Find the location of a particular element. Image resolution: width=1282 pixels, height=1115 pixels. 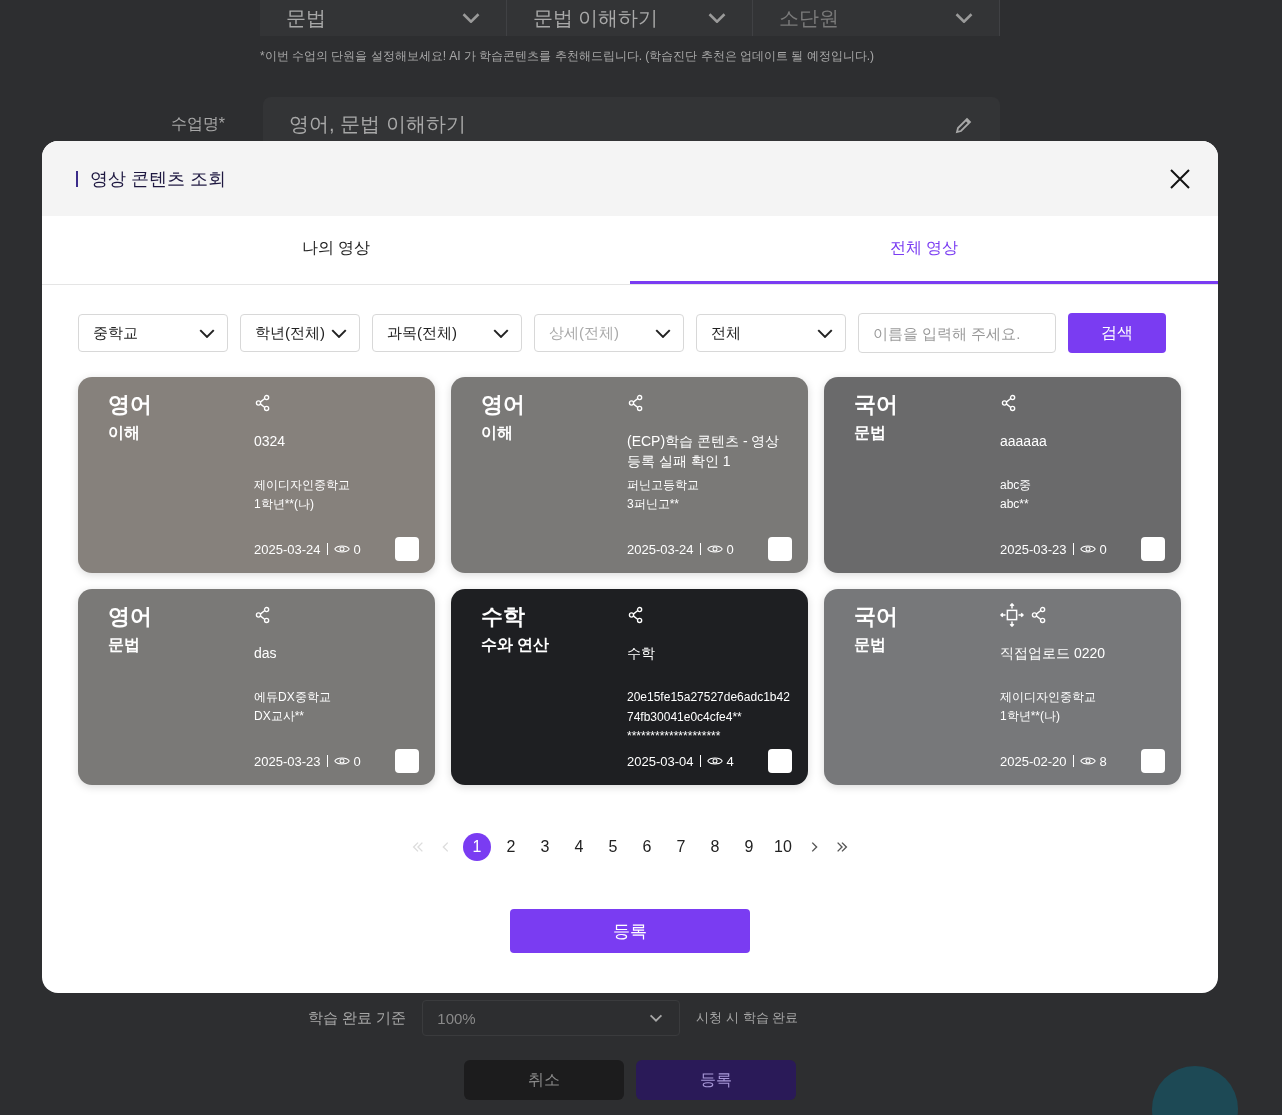

video-title: 수학 is located at coordinates (641, 653).